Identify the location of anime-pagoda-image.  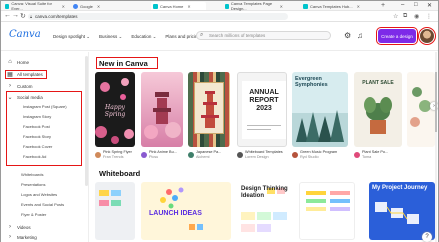
(162, 115).